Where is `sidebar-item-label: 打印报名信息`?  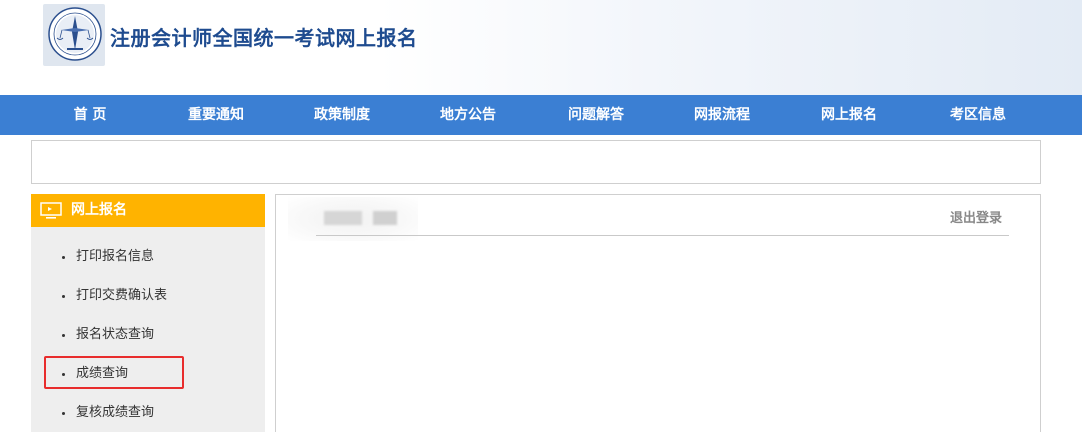
sidebar-item-label: 打印报名信息 is located at coordinates (115, 256).